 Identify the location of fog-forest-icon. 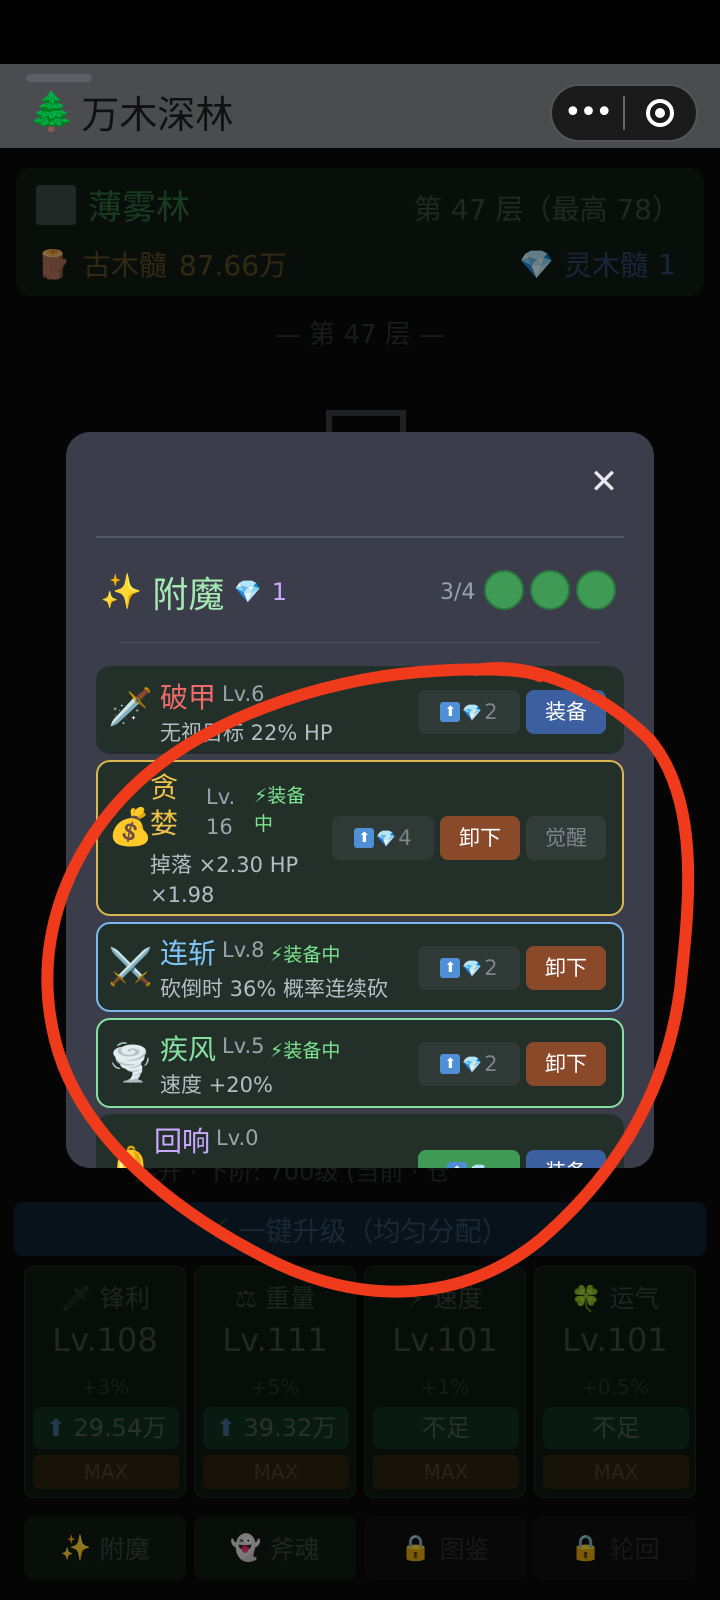
(56, 204).